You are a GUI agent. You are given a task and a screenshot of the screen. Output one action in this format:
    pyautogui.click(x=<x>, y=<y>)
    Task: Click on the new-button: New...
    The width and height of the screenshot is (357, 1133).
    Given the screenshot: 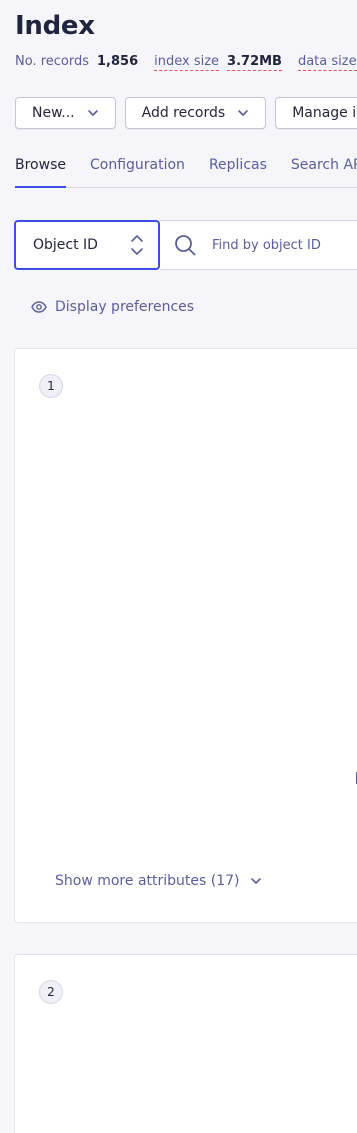 What is the action you would take?
    pyautogui.click(x=65, y=113)
    